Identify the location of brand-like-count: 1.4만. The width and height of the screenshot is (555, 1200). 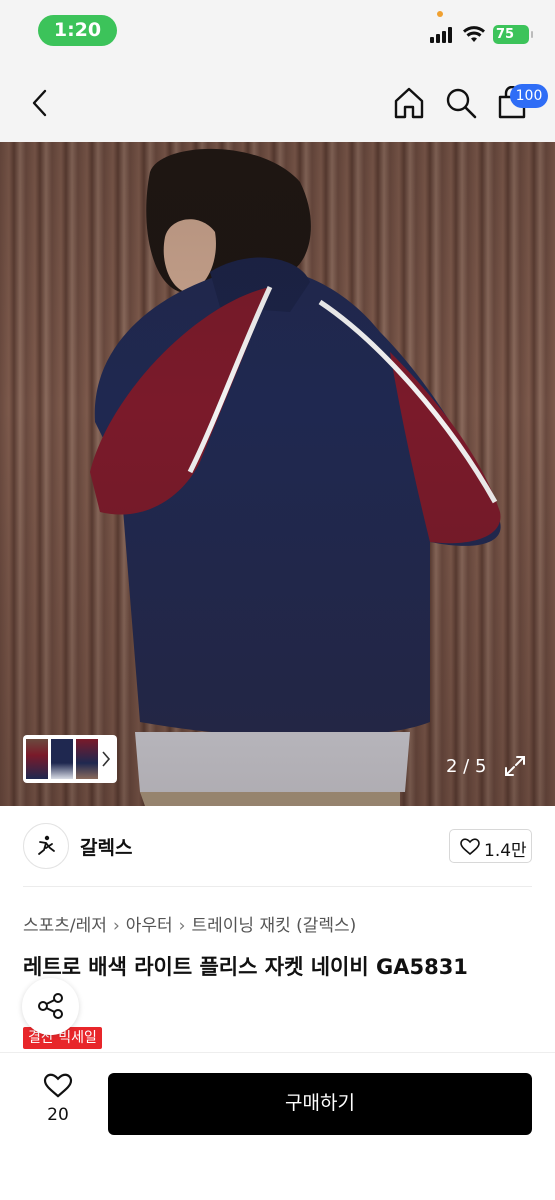
(505, 851).